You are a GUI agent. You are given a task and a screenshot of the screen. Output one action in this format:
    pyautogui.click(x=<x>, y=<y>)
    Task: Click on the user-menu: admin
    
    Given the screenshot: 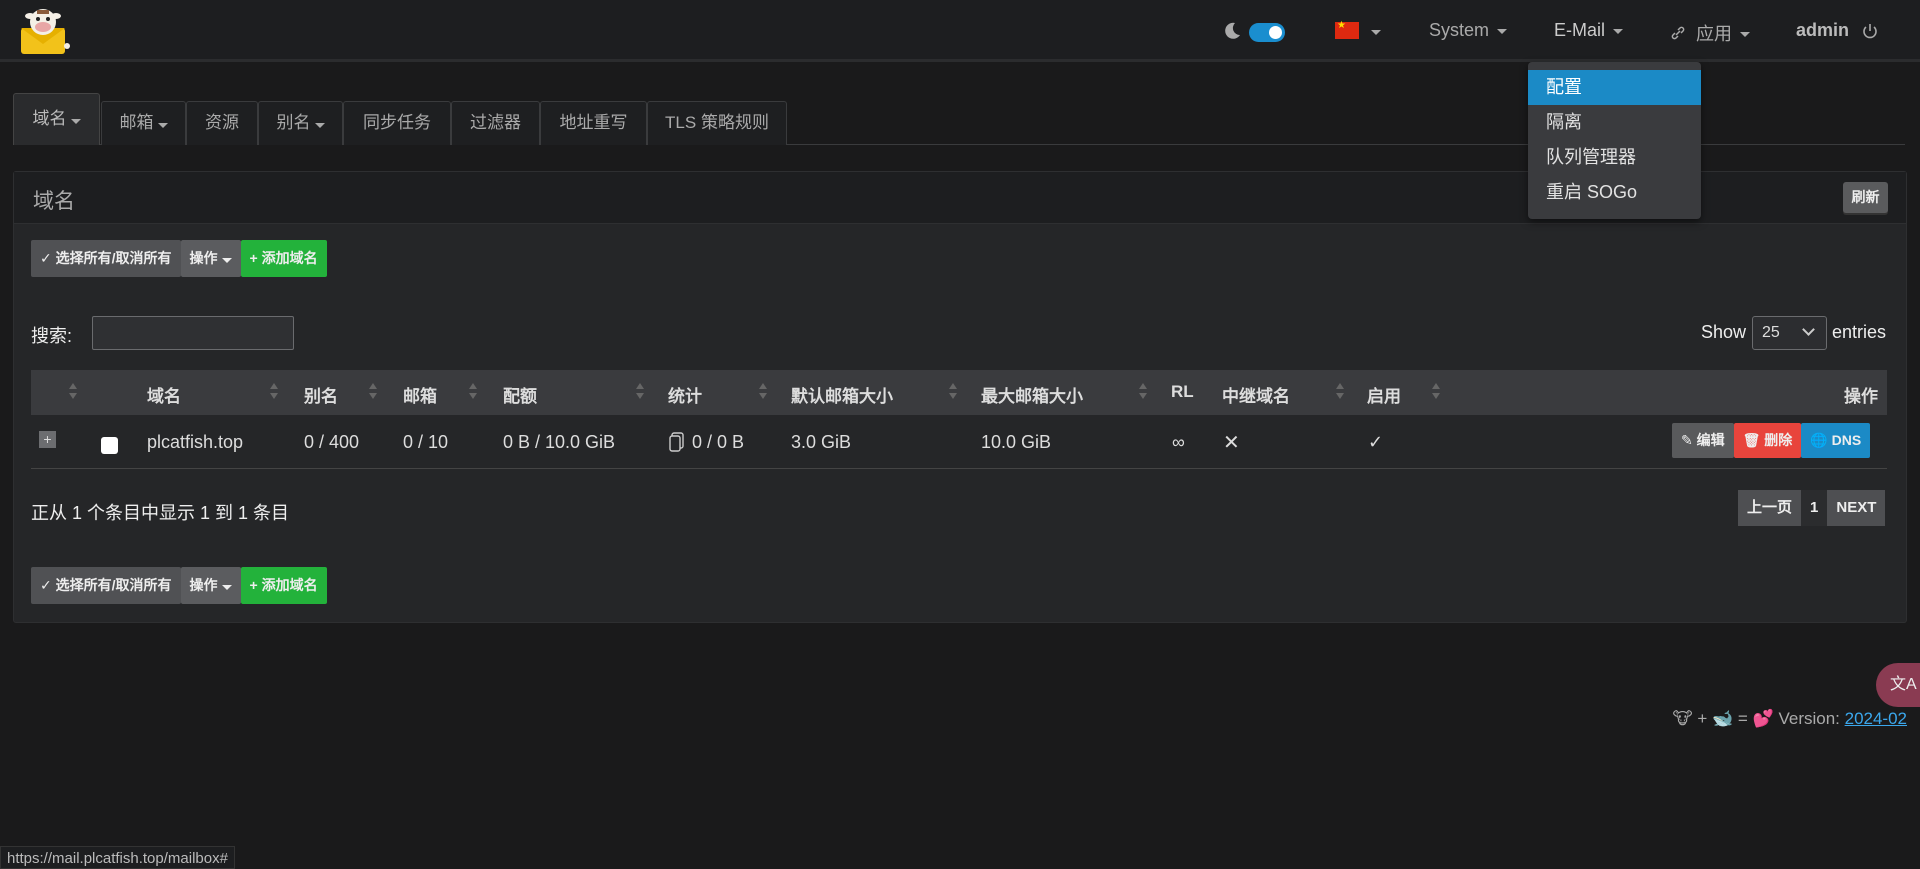 What is the action you would take?
    pyautogui.click(x=1837, y=30)
    